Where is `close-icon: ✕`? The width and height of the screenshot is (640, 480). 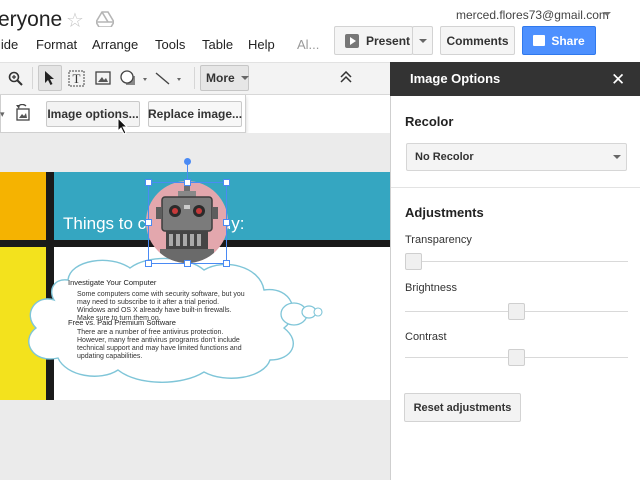
close-icon: ✕ is located at coordinates (618, 80).